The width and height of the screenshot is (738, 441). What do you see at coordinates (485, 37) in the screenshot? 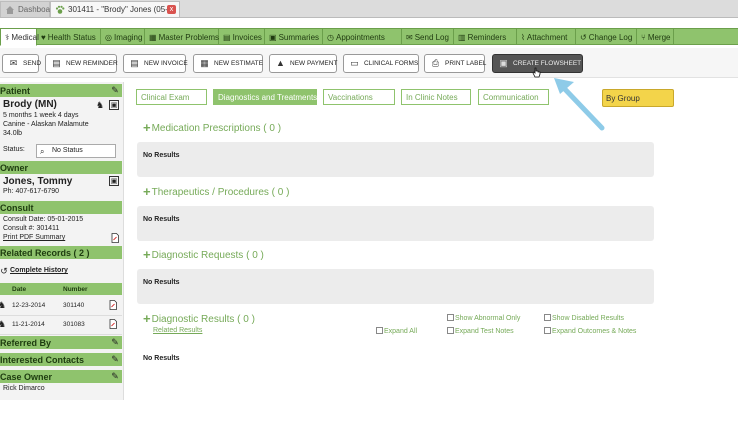
I see `tab-reminders: ▥ Reminders` at bounding box center [485, 37].